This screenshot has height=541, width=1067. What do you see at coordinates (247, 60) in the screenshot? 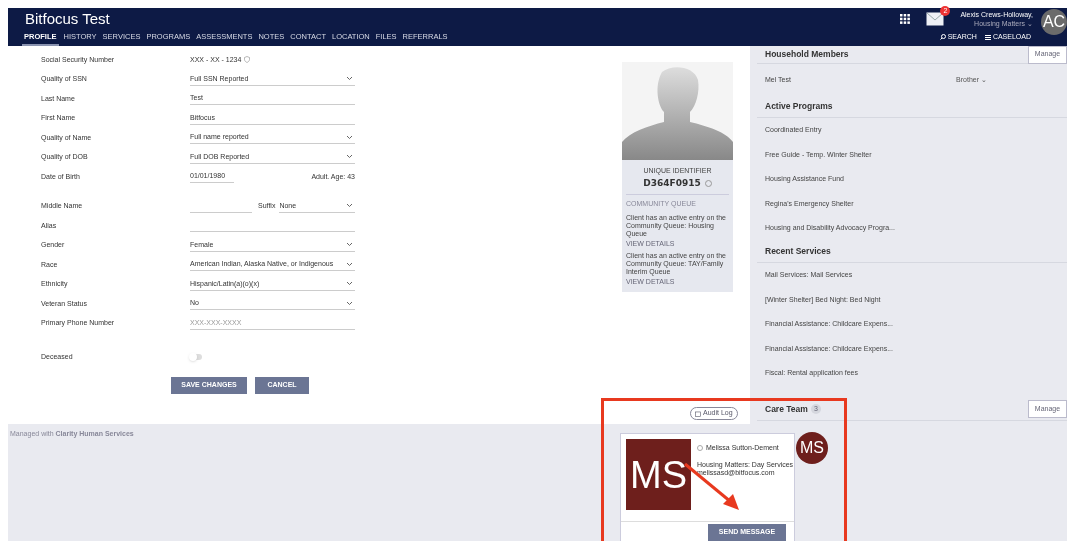
I see `shield-icon` at bounding box center [247, 60].